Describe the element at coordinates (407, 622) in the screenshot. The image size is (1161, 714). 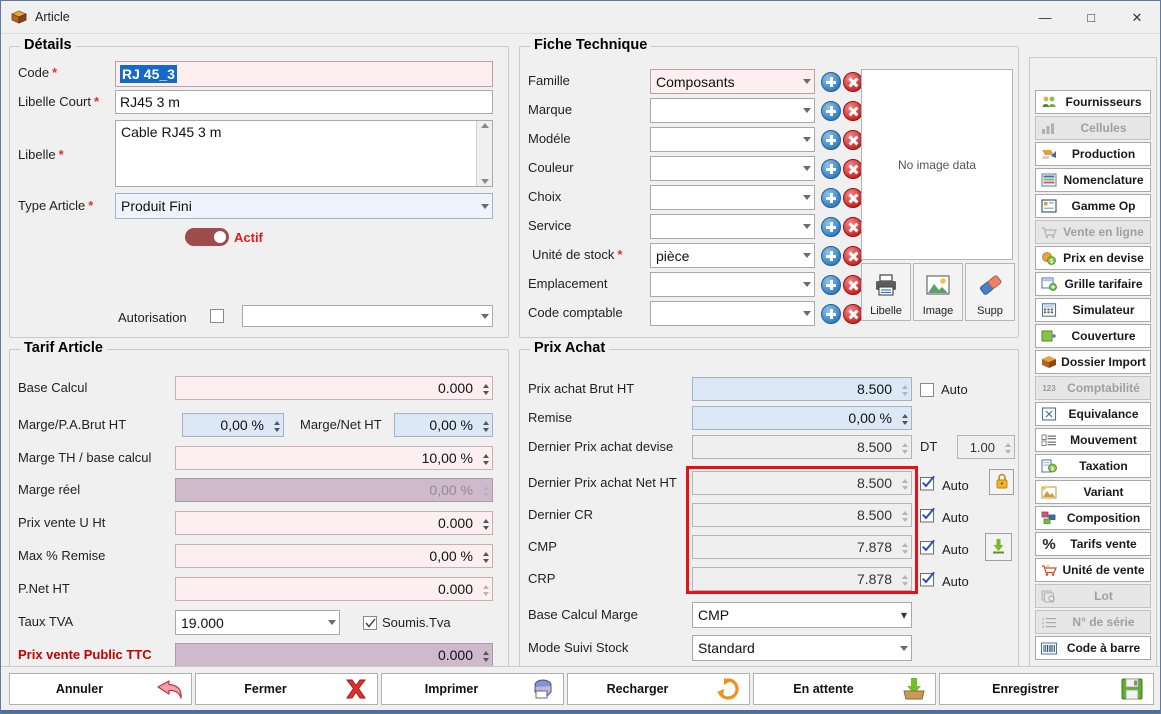
I see `soumis-tva-checkbox-row: Soumis.Tva` at that location.